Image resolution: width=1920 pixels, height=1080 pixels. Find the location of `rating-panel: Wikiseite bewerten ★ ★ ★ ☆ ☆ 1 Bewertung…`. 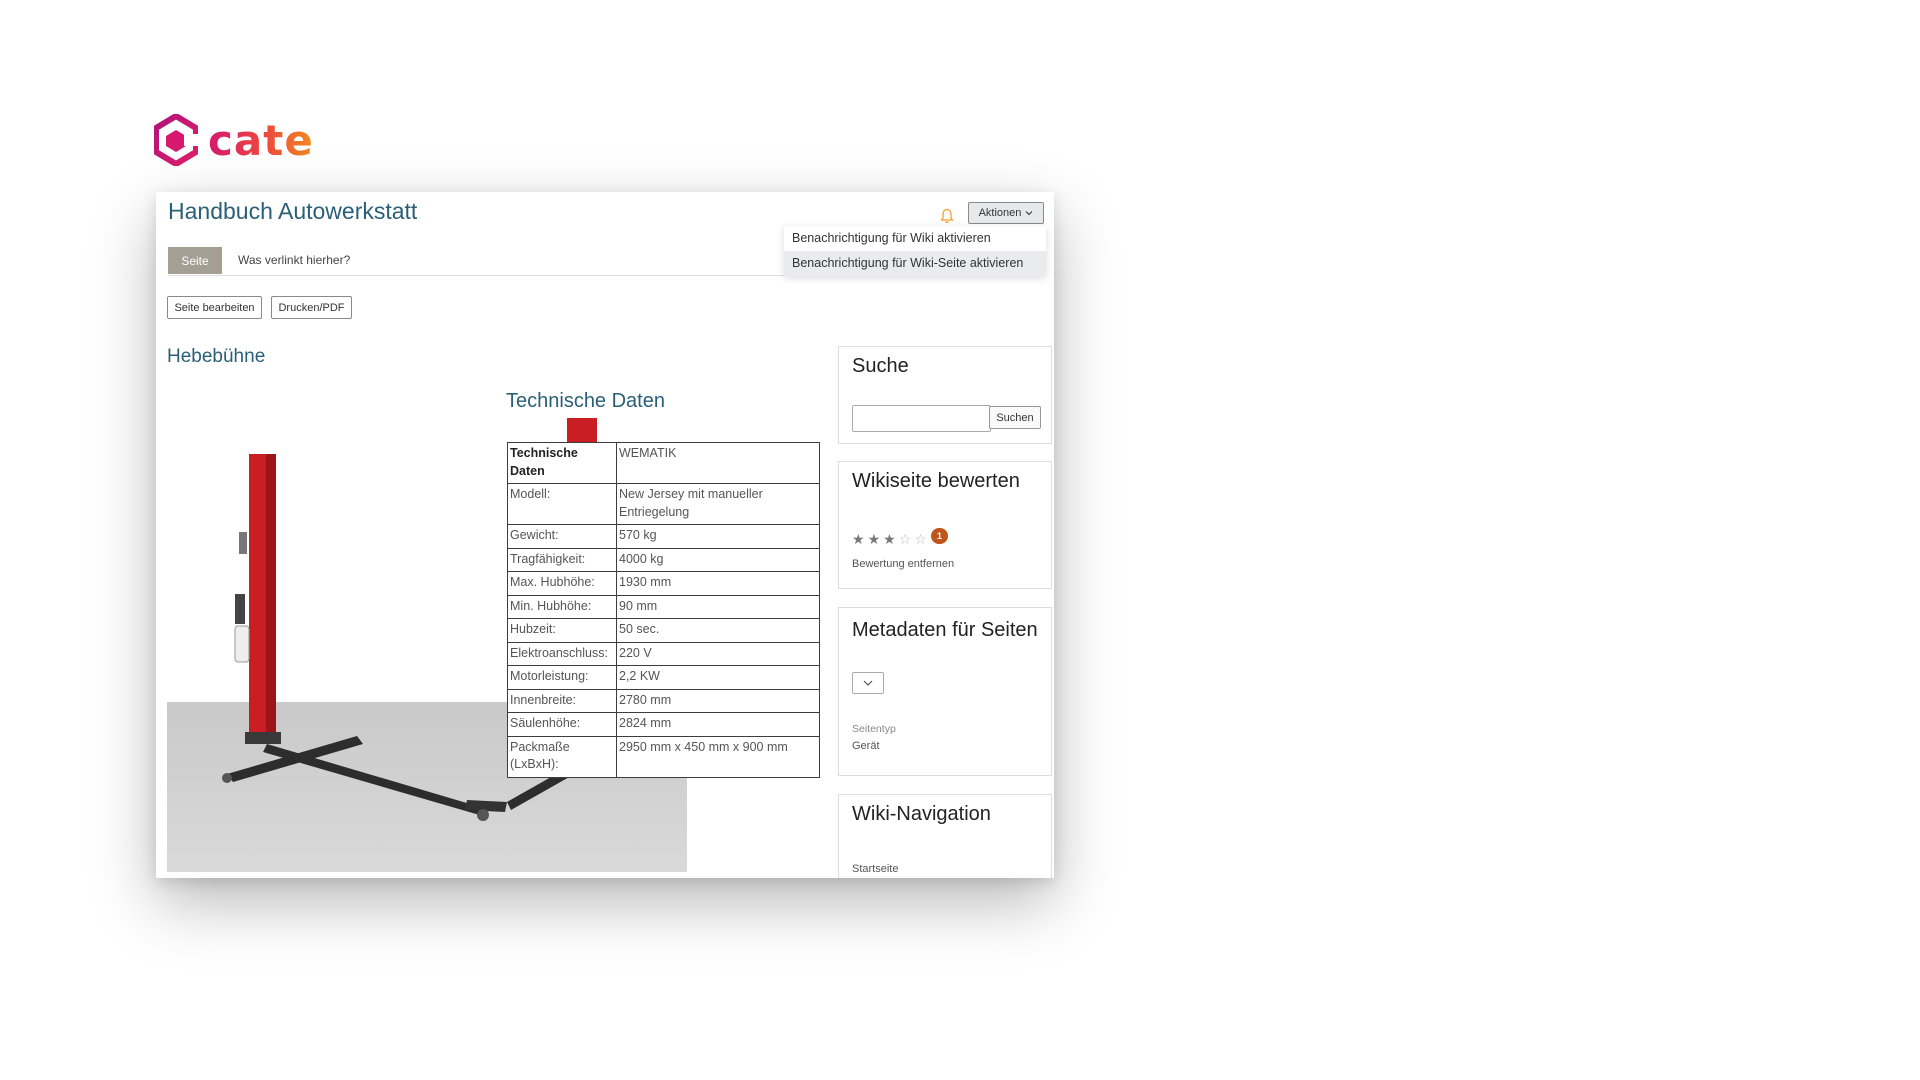

rating-panel: Wikiseite bewerten ★ ★ ★ ☆ ☆ 1 Bewertung… is located at coordinates (945, 525).